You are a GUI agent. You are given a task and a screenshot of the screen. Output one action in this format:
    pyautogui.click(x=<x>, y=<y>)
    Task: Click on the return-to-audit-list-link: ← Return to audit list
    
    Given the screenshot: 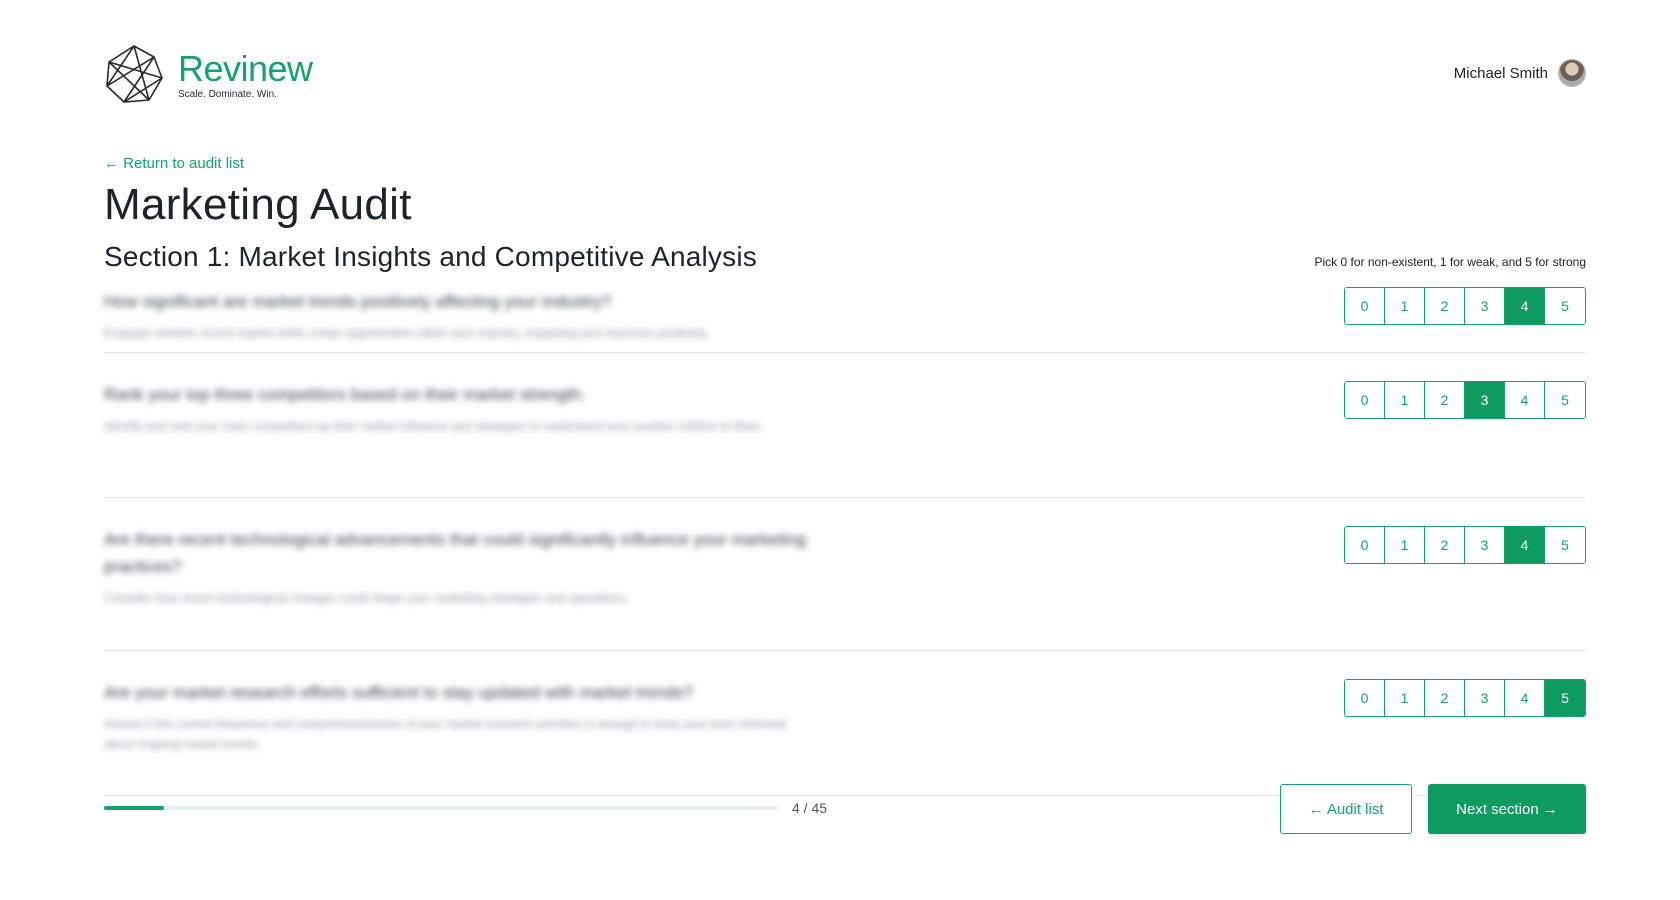 What is the action you would take?
    pyautogui.click(x=174, y=163)
    